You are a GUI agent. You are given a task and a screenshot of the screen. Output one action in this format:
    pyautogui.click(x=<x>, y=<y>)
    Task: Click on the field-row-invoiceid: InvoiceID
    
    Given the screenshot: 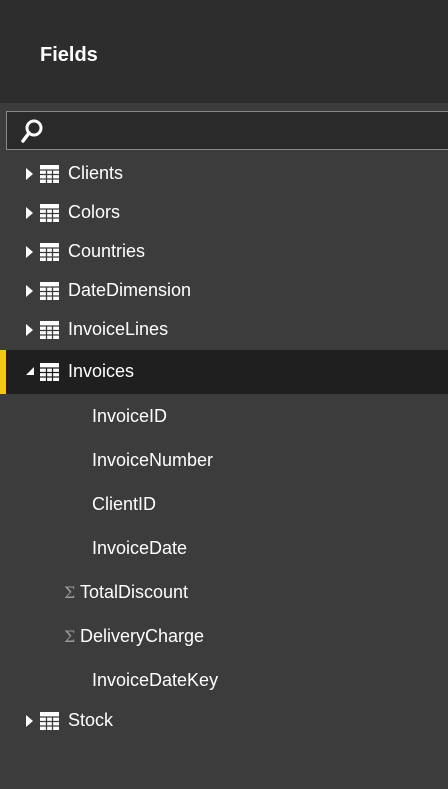 What is the action you would take?
    pyautogui.click(x=224, y=416)
    